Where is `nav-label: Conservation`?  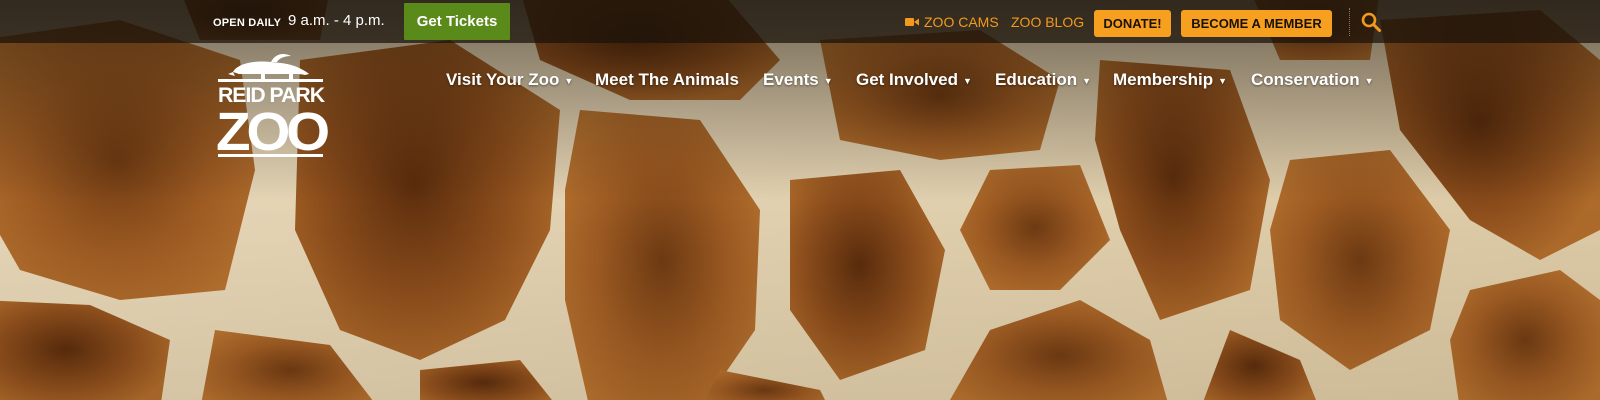 nav-label: Conservation is located at coordinates (1305, 79).